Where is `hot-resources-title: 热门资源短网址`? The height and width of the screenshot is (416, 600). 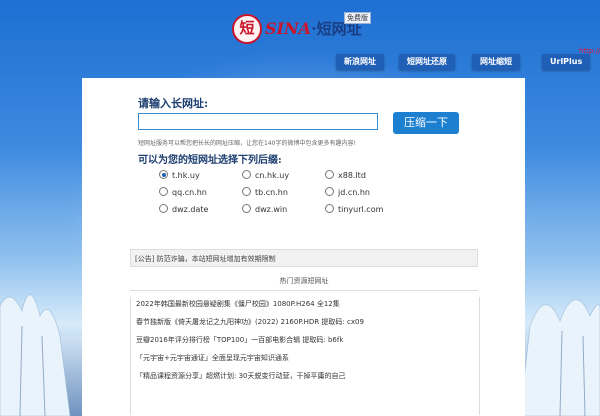
hot-resources-title: 热门资源短网址 is located at coordinates (304, 281).